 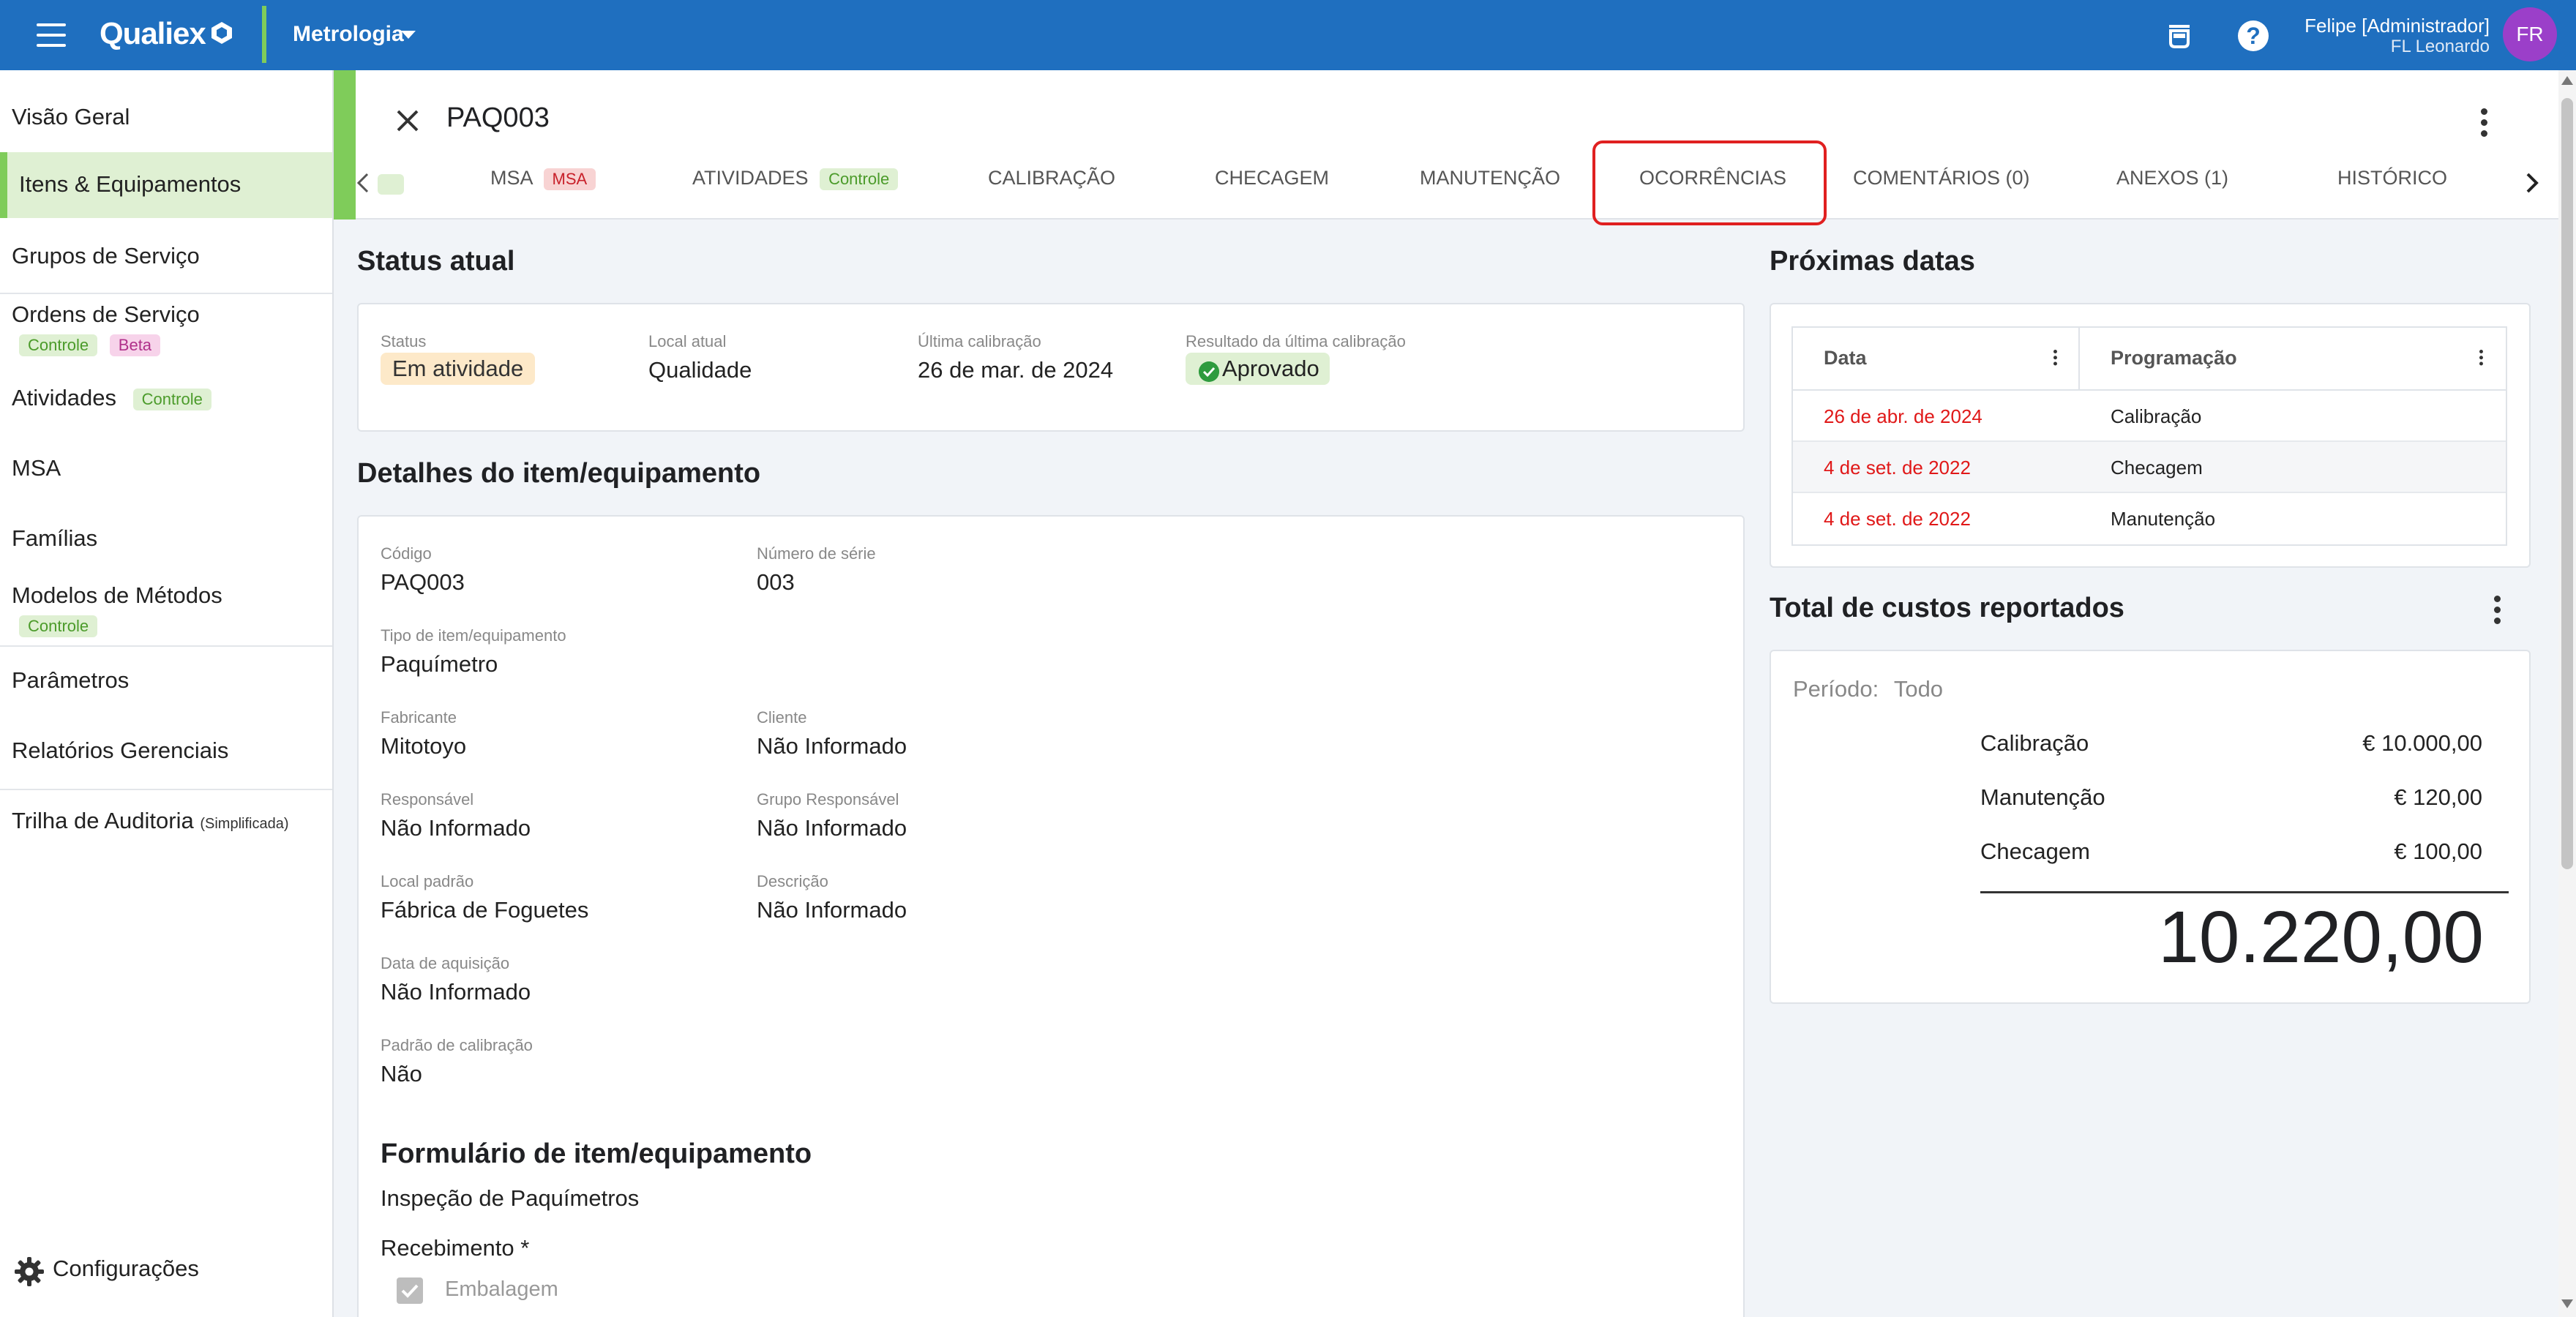 What do you see at coordinates (1872, 261) in the screenshot?
I see `next-dates-title: Próximas datas` at bounding box center [1872, 261].